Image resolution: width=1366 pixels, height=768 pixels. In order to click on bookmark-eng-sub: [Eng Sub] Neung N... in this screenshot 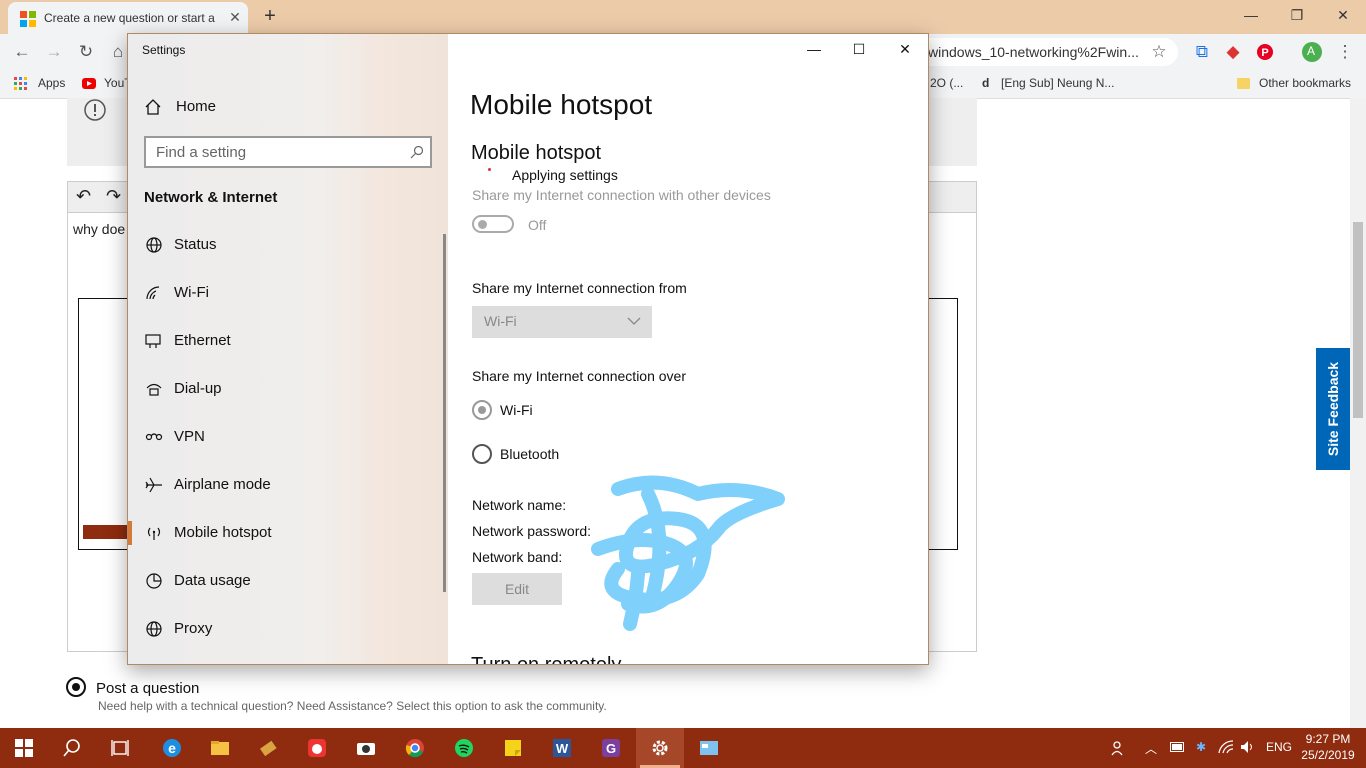, I will do `click(1057, 83)`.